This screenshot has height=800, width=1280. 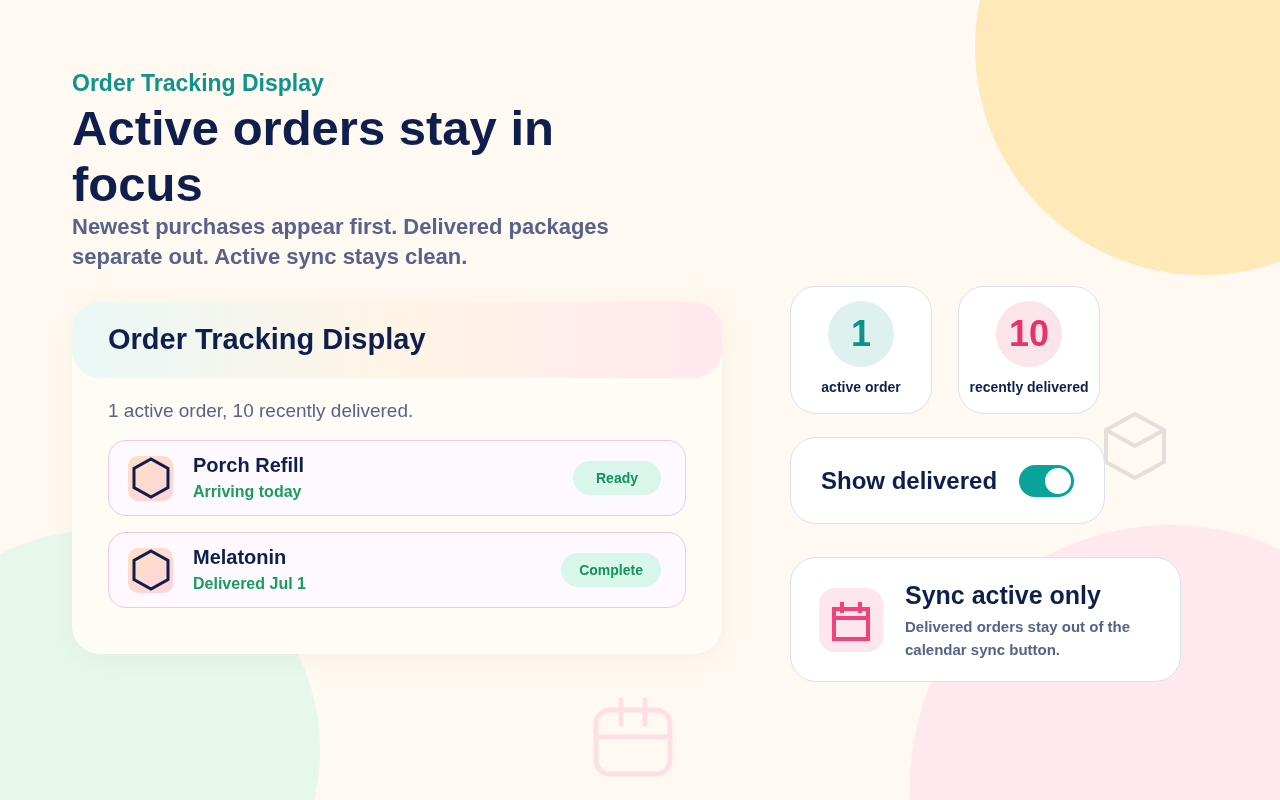 I want to click on page-title: Active orders stay in focus, so click(x=314, y=156).